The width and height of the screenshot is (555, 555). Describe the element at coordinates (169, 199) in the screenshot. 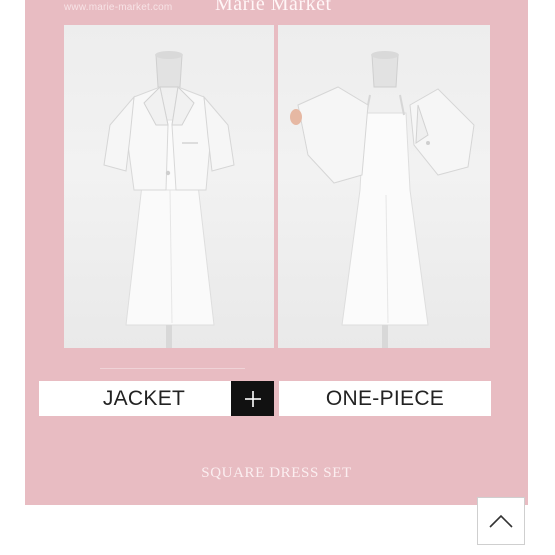

I see `jacket-dress-illustration` at that location.